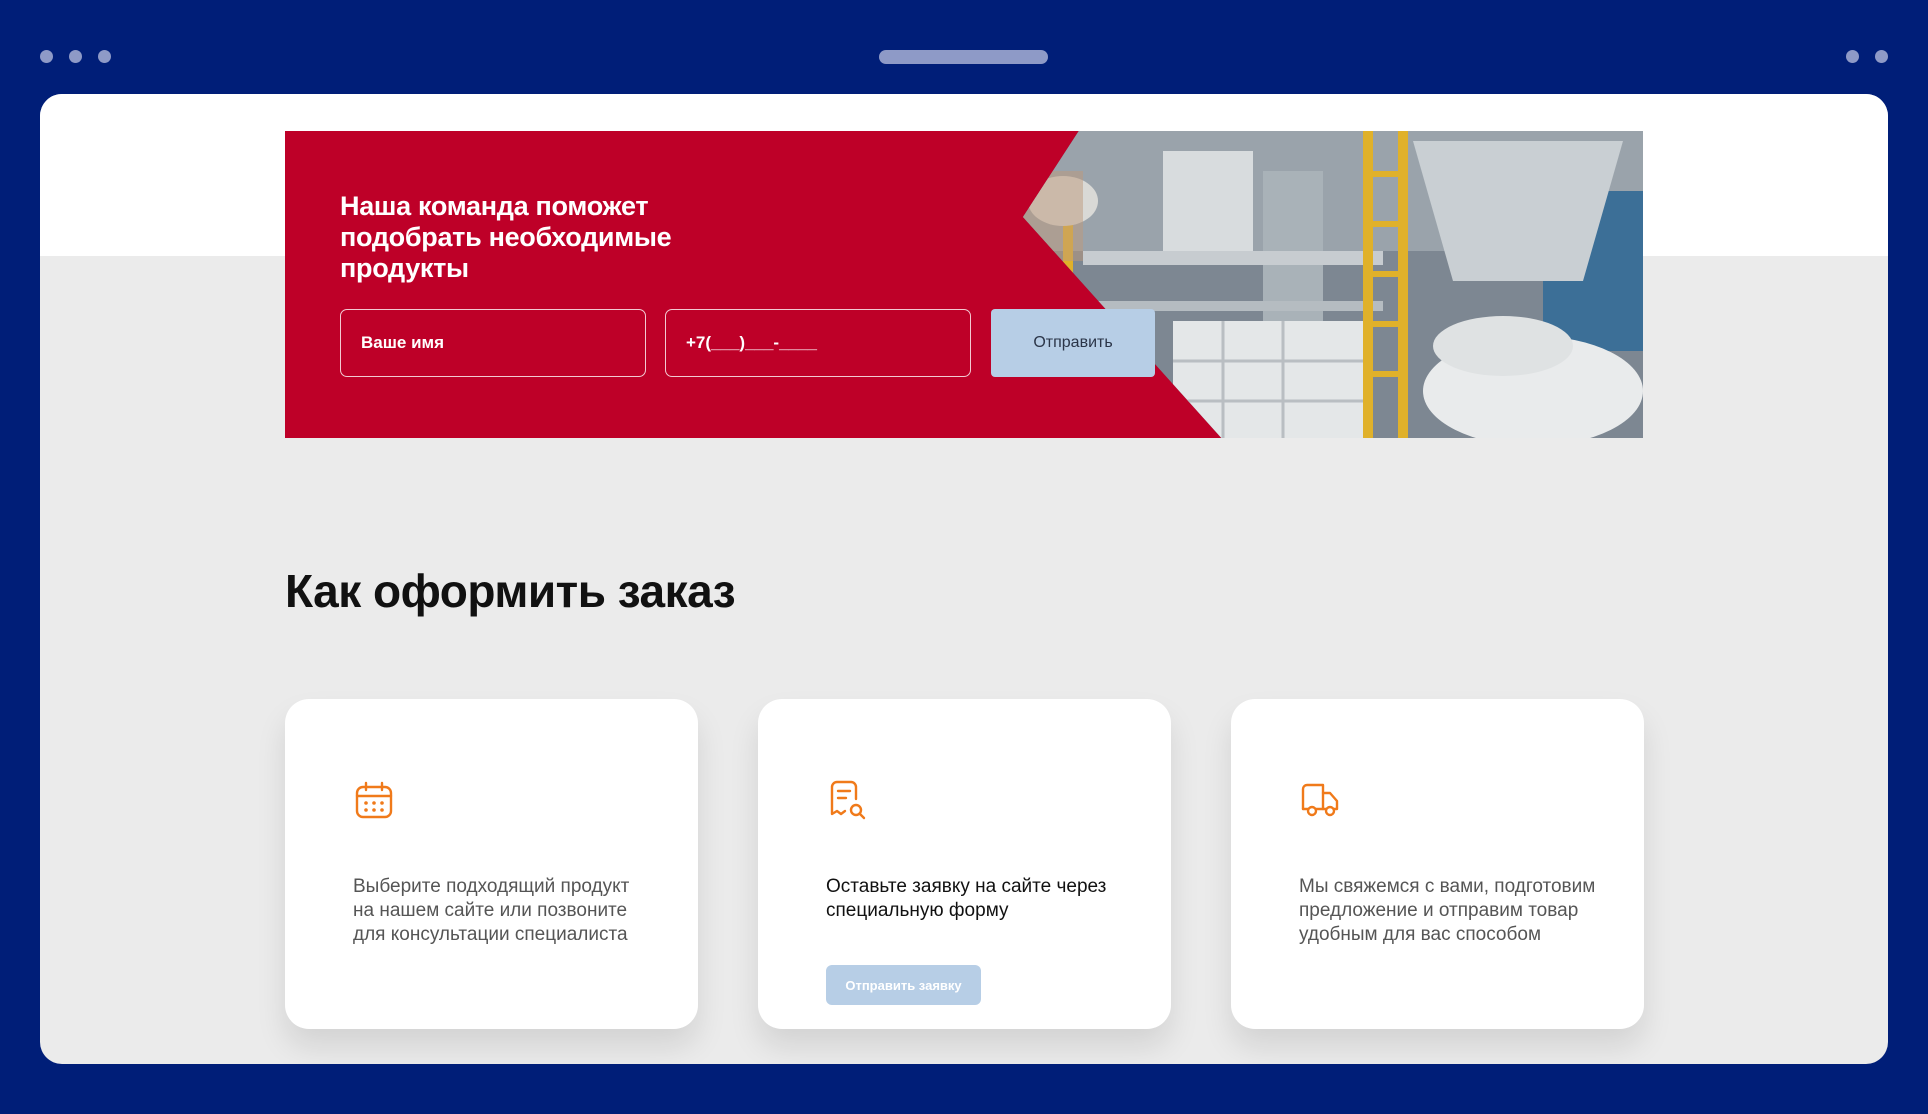 The height and width of the screenshot is (1114, 1928). I want to click on factory-illustration, so click(1333, 284).